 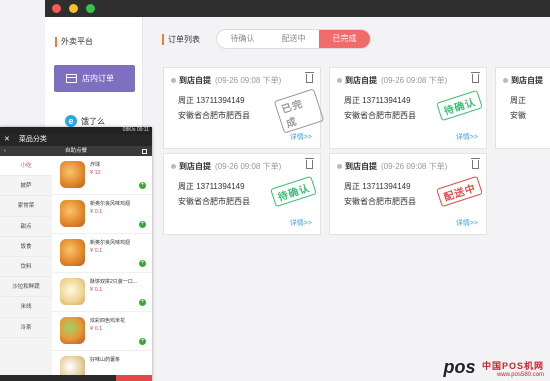 What do you see at coordinates (513, 368) in the screenshot?
I see `watermark-text: 中国POS机网 www.pos580.com` at bounding box center [513, 368].